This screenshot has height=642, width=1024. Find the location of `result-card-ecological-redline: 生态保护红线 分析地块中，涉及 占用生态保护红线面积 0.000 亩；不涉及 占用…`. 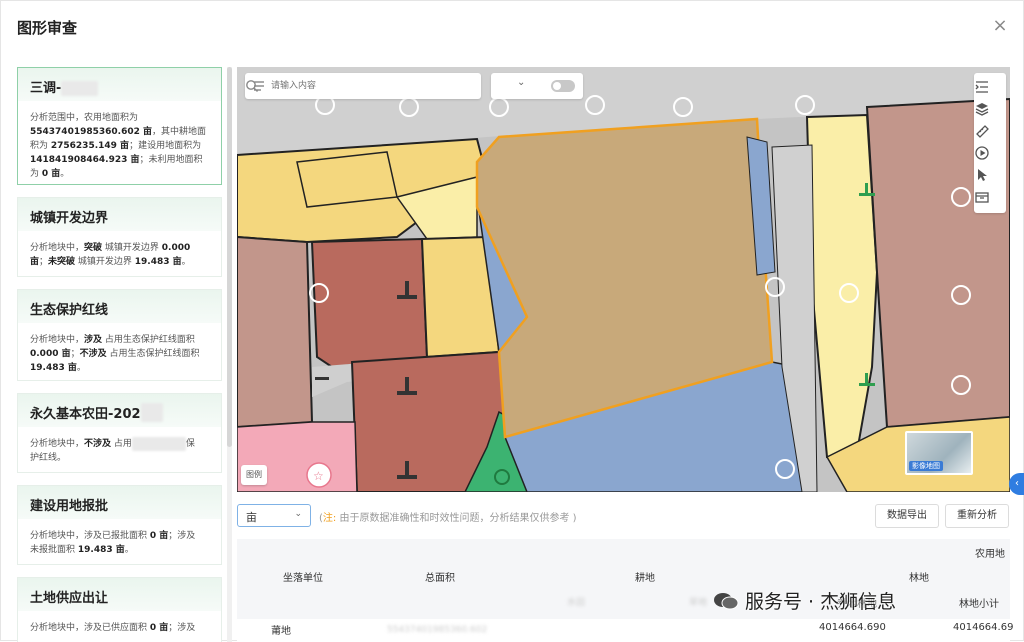

result-card-ecological-redline: 生态保护红线 分析地块中，涉及 占用生态保护红线面积 0.000 亩；不涉及 占用… is located at coordinates (119, 335).